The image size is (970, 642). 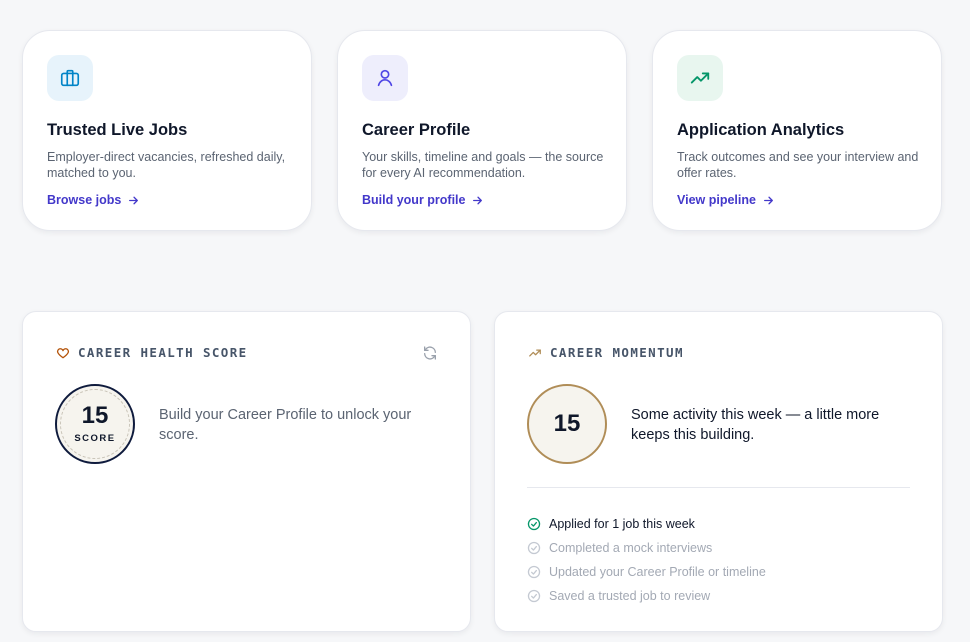 What do you see at coordinates (657, 572) in the screenshot?
I see `checklist-item-text: Updated your Career Profile or timeline` at bounding box center [657, 572].